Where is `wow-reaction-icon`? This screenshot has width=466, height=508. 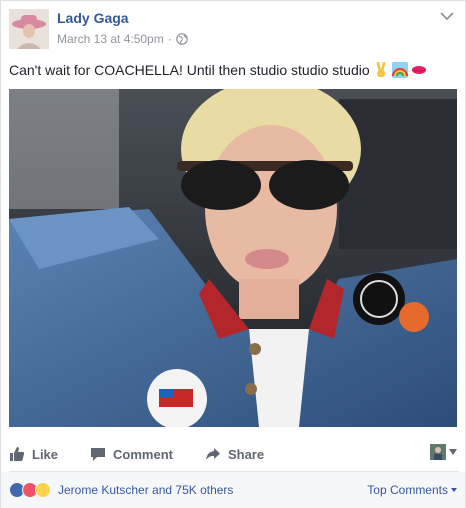
wow-reaction-icon is located at coordinates (43, 490).